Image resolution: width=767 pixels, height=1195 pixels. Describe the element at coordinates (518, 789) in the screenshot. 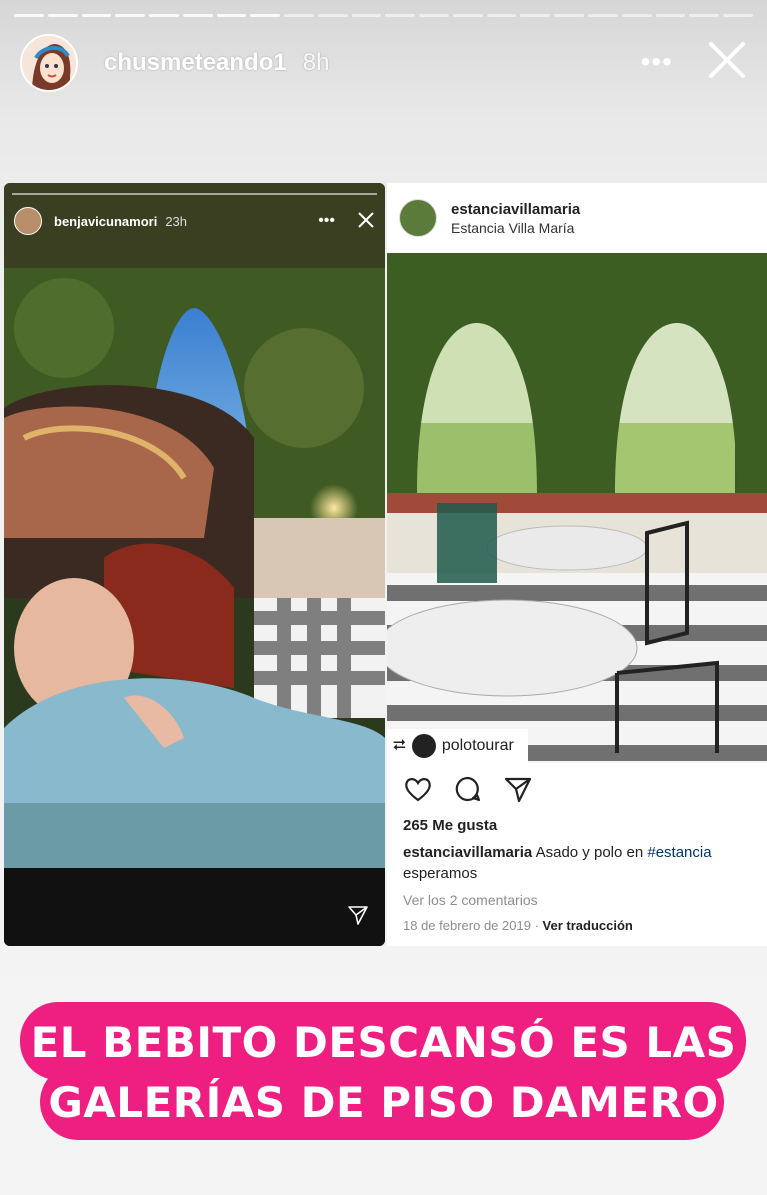

I see `share-icon` at that location.